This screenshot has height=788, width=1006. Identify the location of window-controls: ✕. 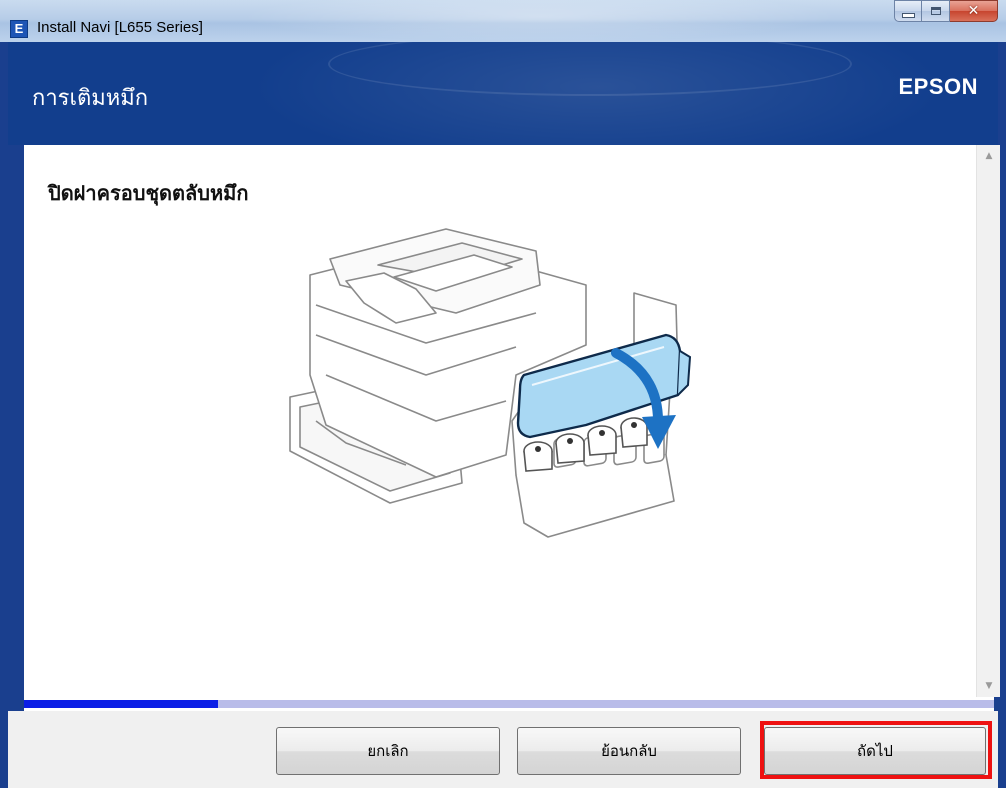
(946, 12).